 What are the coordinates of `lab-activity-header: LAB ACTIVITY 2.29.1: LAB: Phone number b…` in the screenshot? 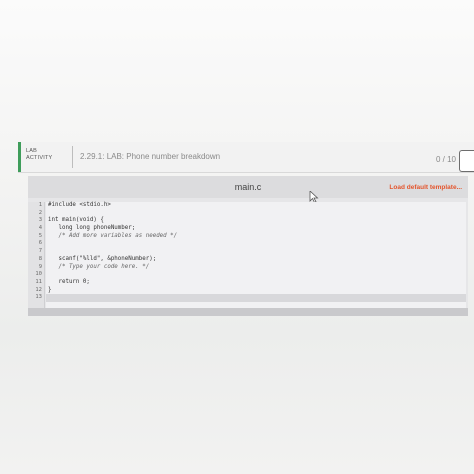 It's located at (246, 157).